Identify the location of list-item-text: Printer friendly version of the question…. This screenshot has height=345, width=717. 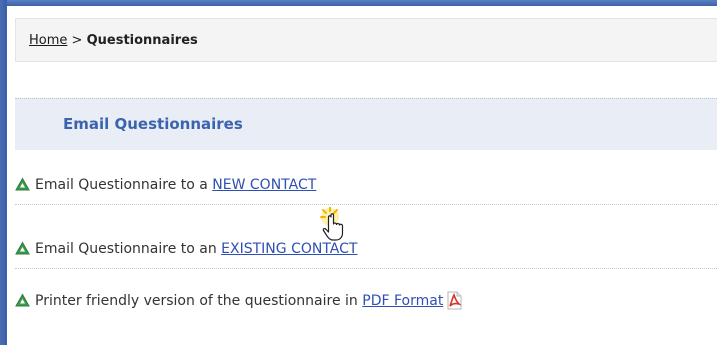
(199, 300).